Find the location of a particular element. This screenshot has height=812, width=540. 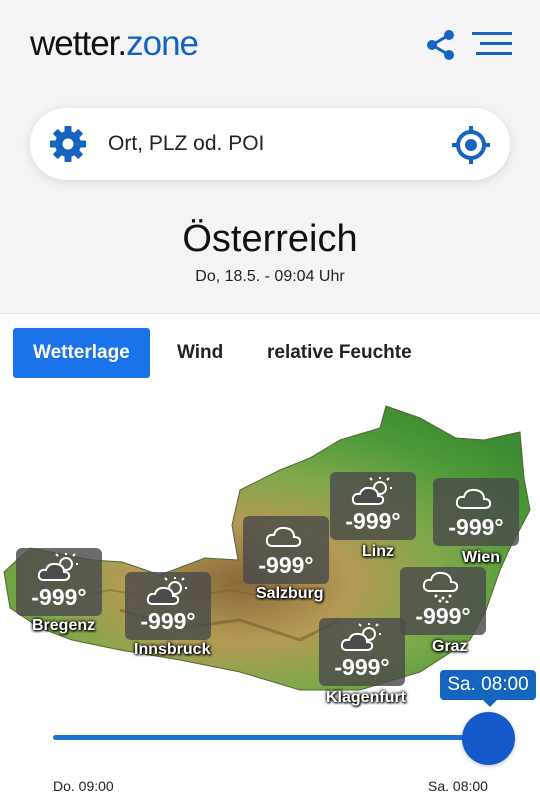

timeline-slider-handle is located at coordinates (488, 738).